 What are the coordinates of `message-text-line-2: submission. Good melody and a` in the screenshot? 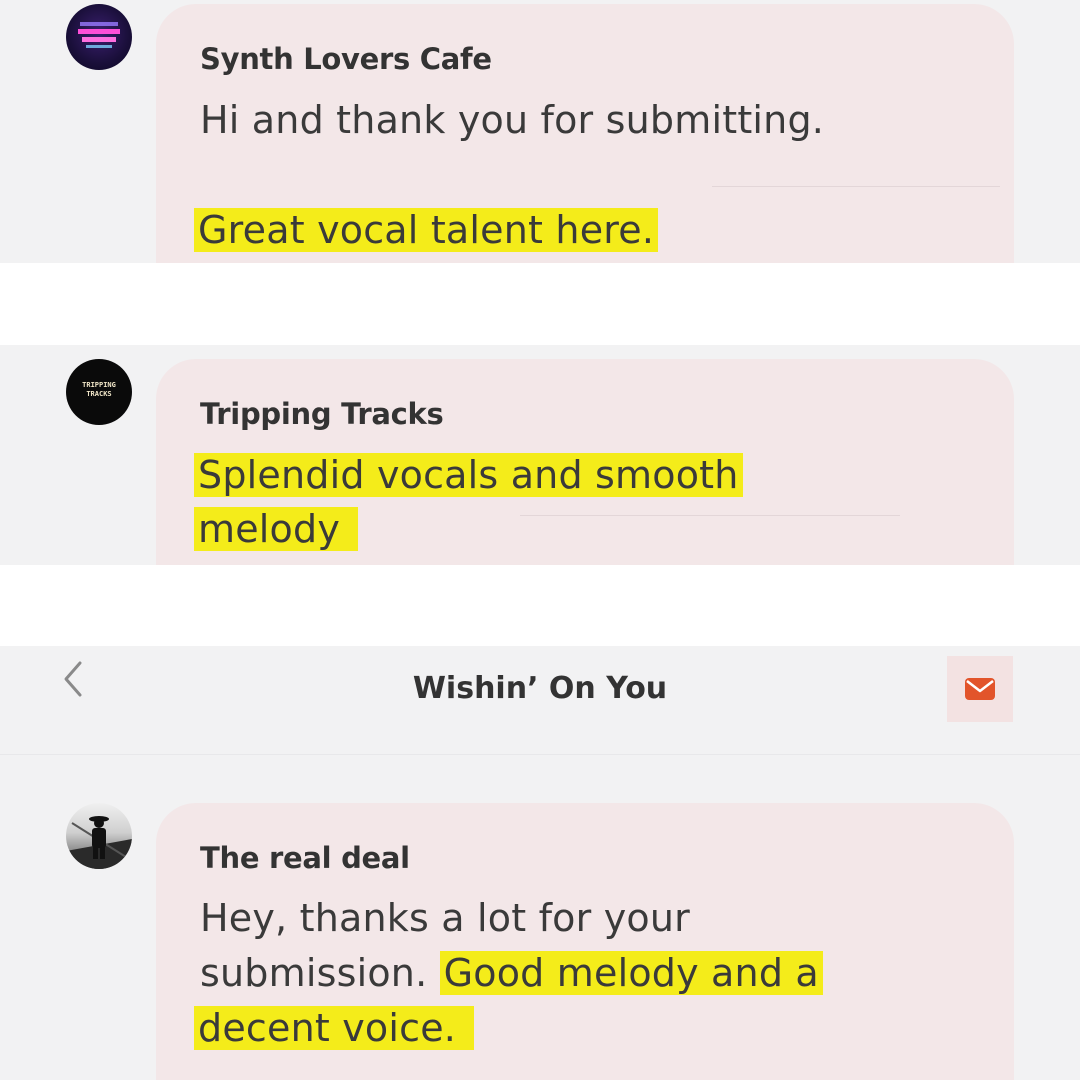 It's located at (511, 973).